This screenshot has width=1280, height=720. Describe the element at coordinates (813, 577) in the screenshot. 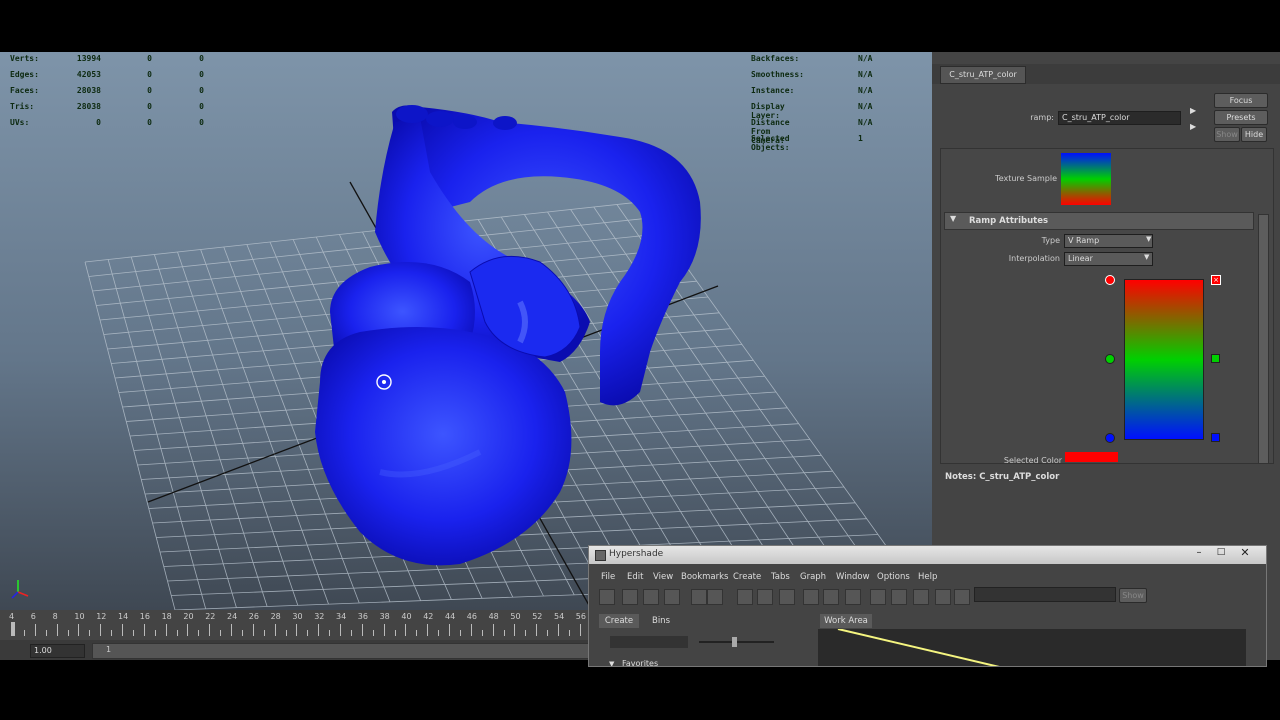

I see `menu-graph: Graph` at that location.